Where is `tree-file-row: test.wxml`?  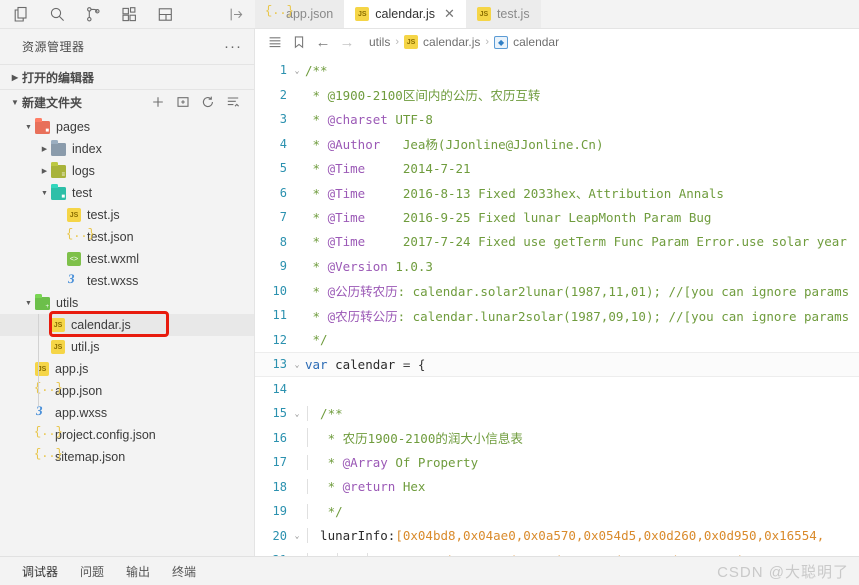
tree-file-row: test.wxml is located at coordinates (127, 259).